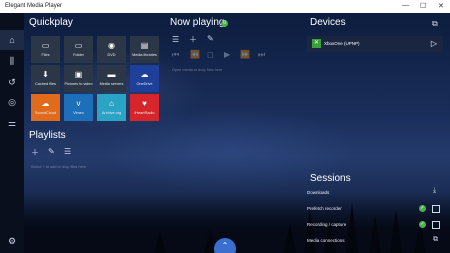  I want to click on nowplaying-count-badge: 0, so click(224, 23).